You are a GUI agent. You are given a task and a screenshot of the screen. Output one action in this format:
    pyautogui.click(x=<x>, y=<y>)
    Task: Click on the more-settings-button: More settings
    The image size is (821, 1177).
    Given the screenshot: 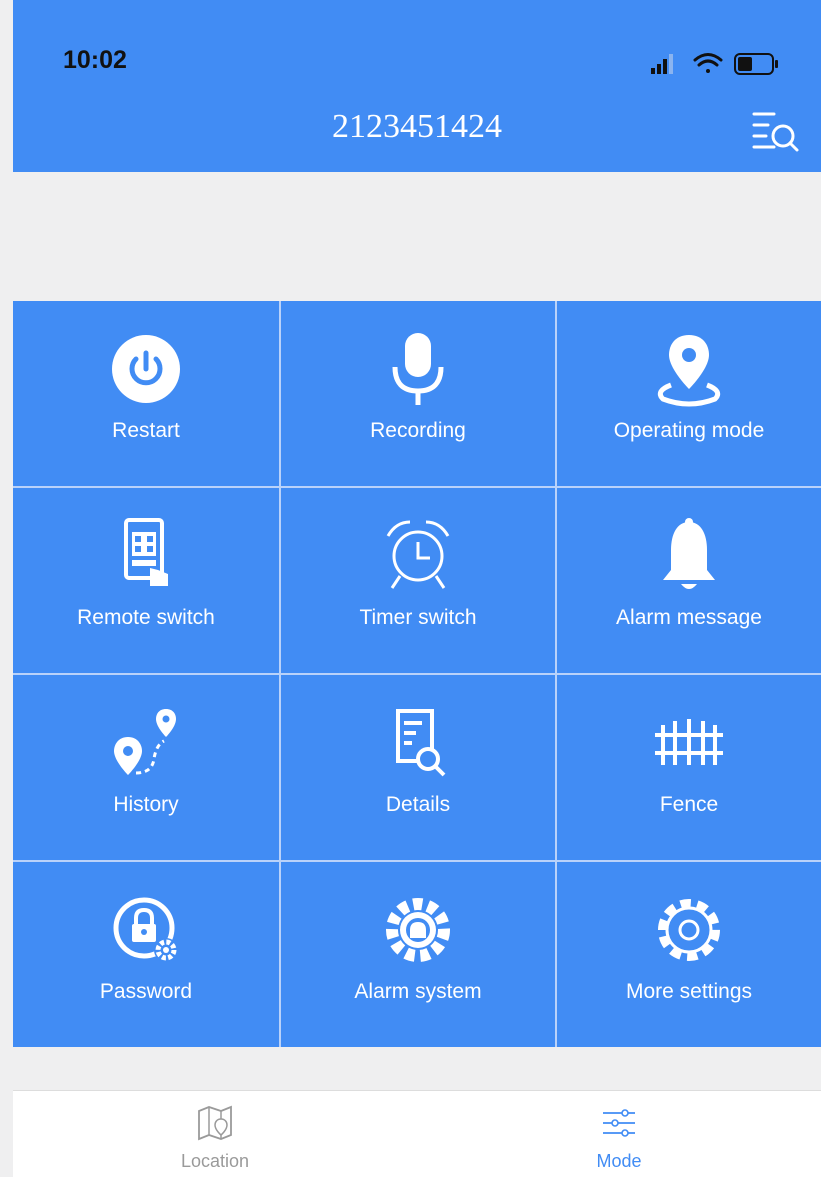 What is the action you would take?
    pyautogui.click(x=689, y=954)
    